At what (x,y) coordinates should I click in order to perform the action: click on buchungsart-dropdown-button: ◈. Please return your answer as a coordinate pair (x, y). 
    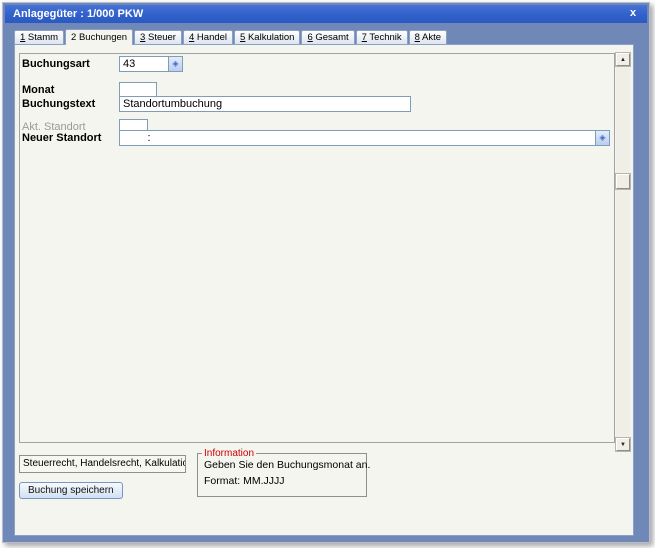
    Looking at the image, I should click on (176, 64).